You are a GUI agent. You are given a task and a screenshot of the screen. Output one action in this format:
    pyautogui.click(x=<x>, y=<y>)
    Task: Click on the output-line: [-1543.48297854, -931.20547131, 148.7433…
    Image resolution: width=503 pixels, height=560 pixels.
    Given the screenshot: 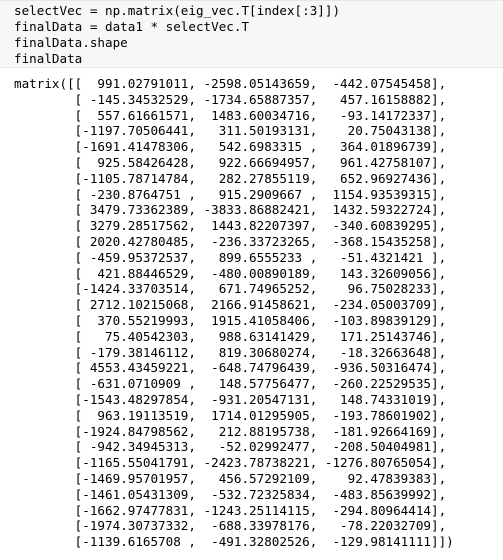 What is the action you would take?
    pyautogui.click(x=230, y=399)
    